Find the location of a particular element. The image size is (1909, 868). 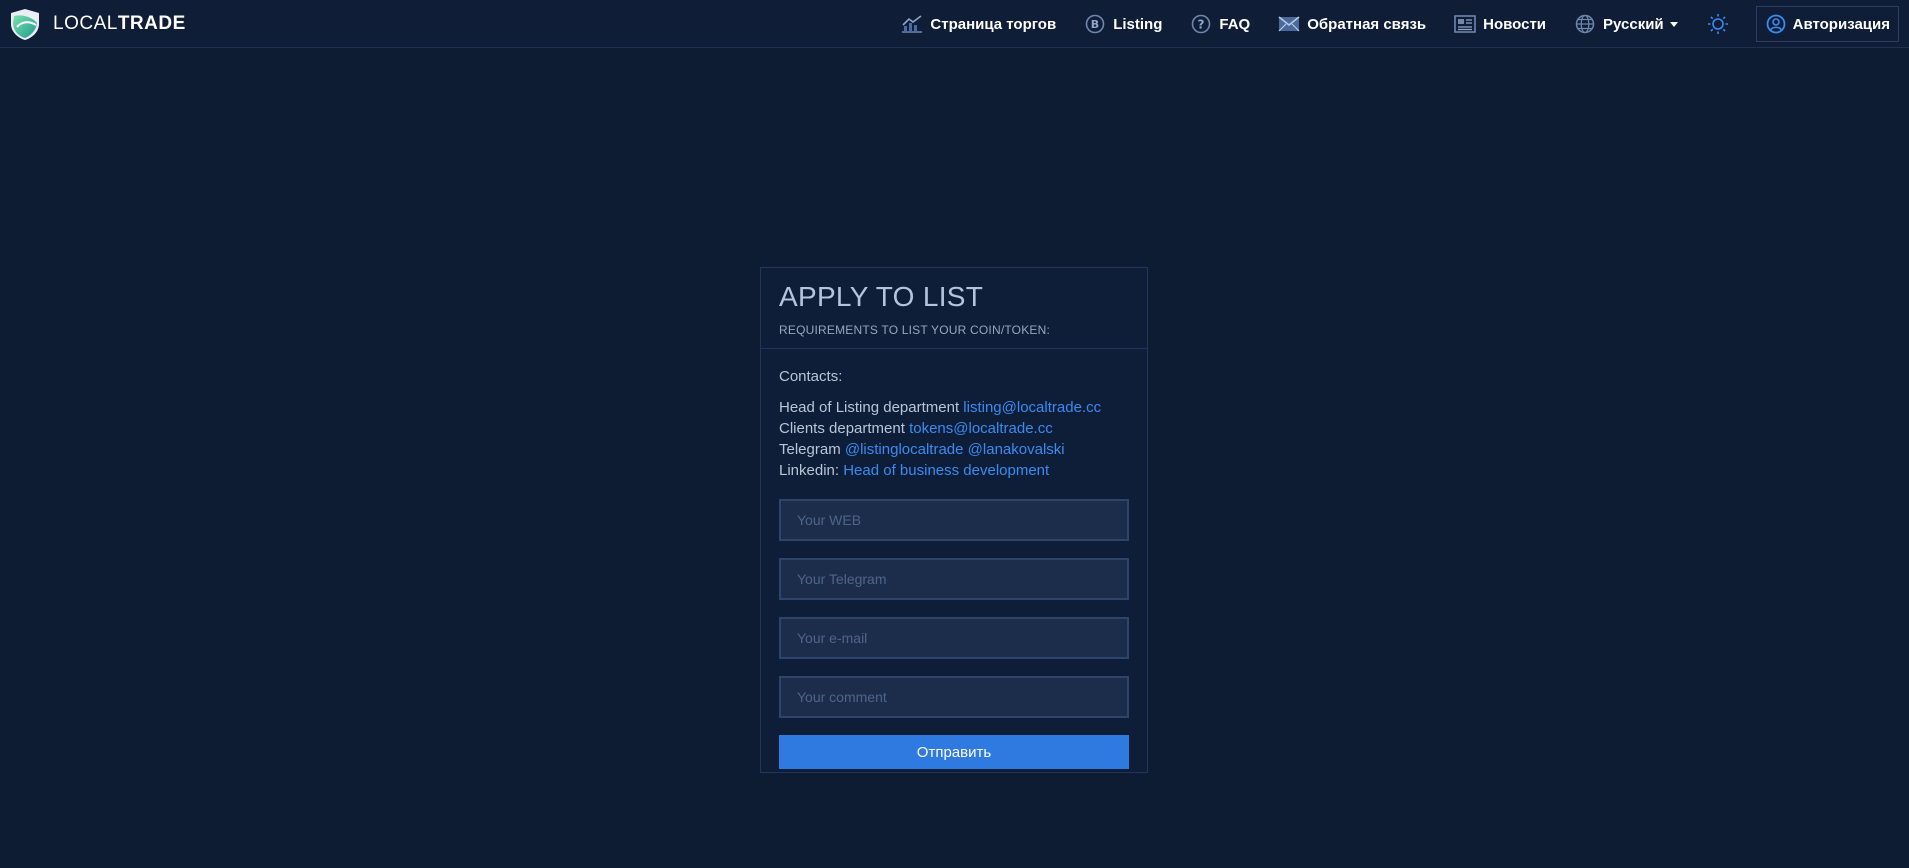

contact-label: Head of Listing department is located at coordinates (869, 407).